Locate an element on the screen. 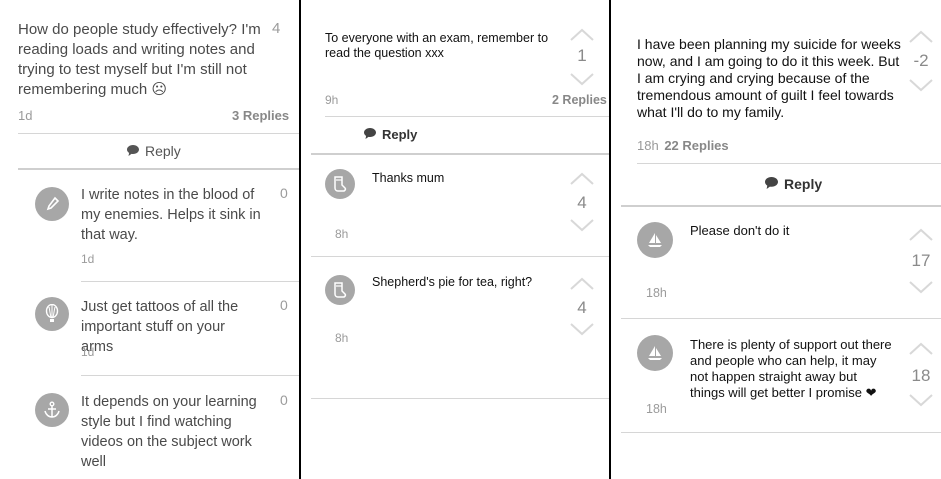 The width and height of the screenshot is (941, 479). balloon-icon is located at coordinates (52, 314).